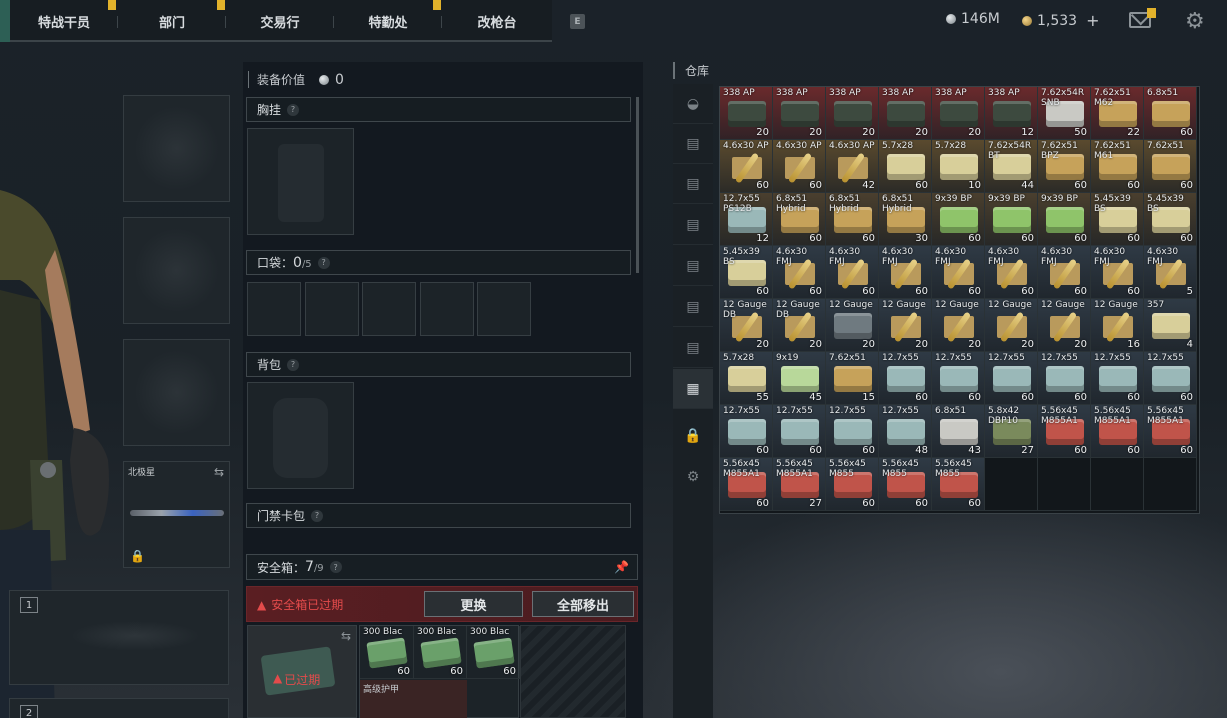 Image resolution: width=1227 pixels, height=718 pixels. Describe the element at coordinates (1117, 325) in the screenshot. I see `warehouse-item: 12 Gauge 16` at that location.